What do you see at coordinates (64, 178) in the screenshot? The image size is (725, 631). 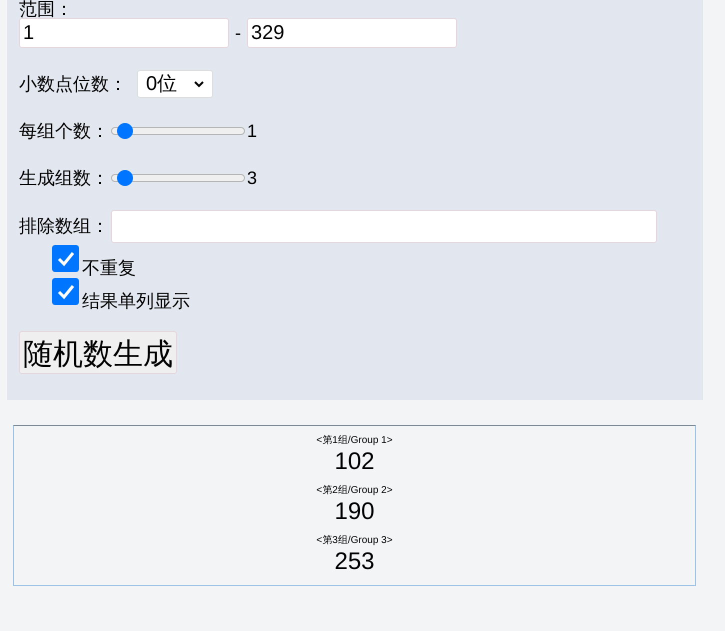 I see `slider-label: 生成组数：` at bounding box center [64, 178].